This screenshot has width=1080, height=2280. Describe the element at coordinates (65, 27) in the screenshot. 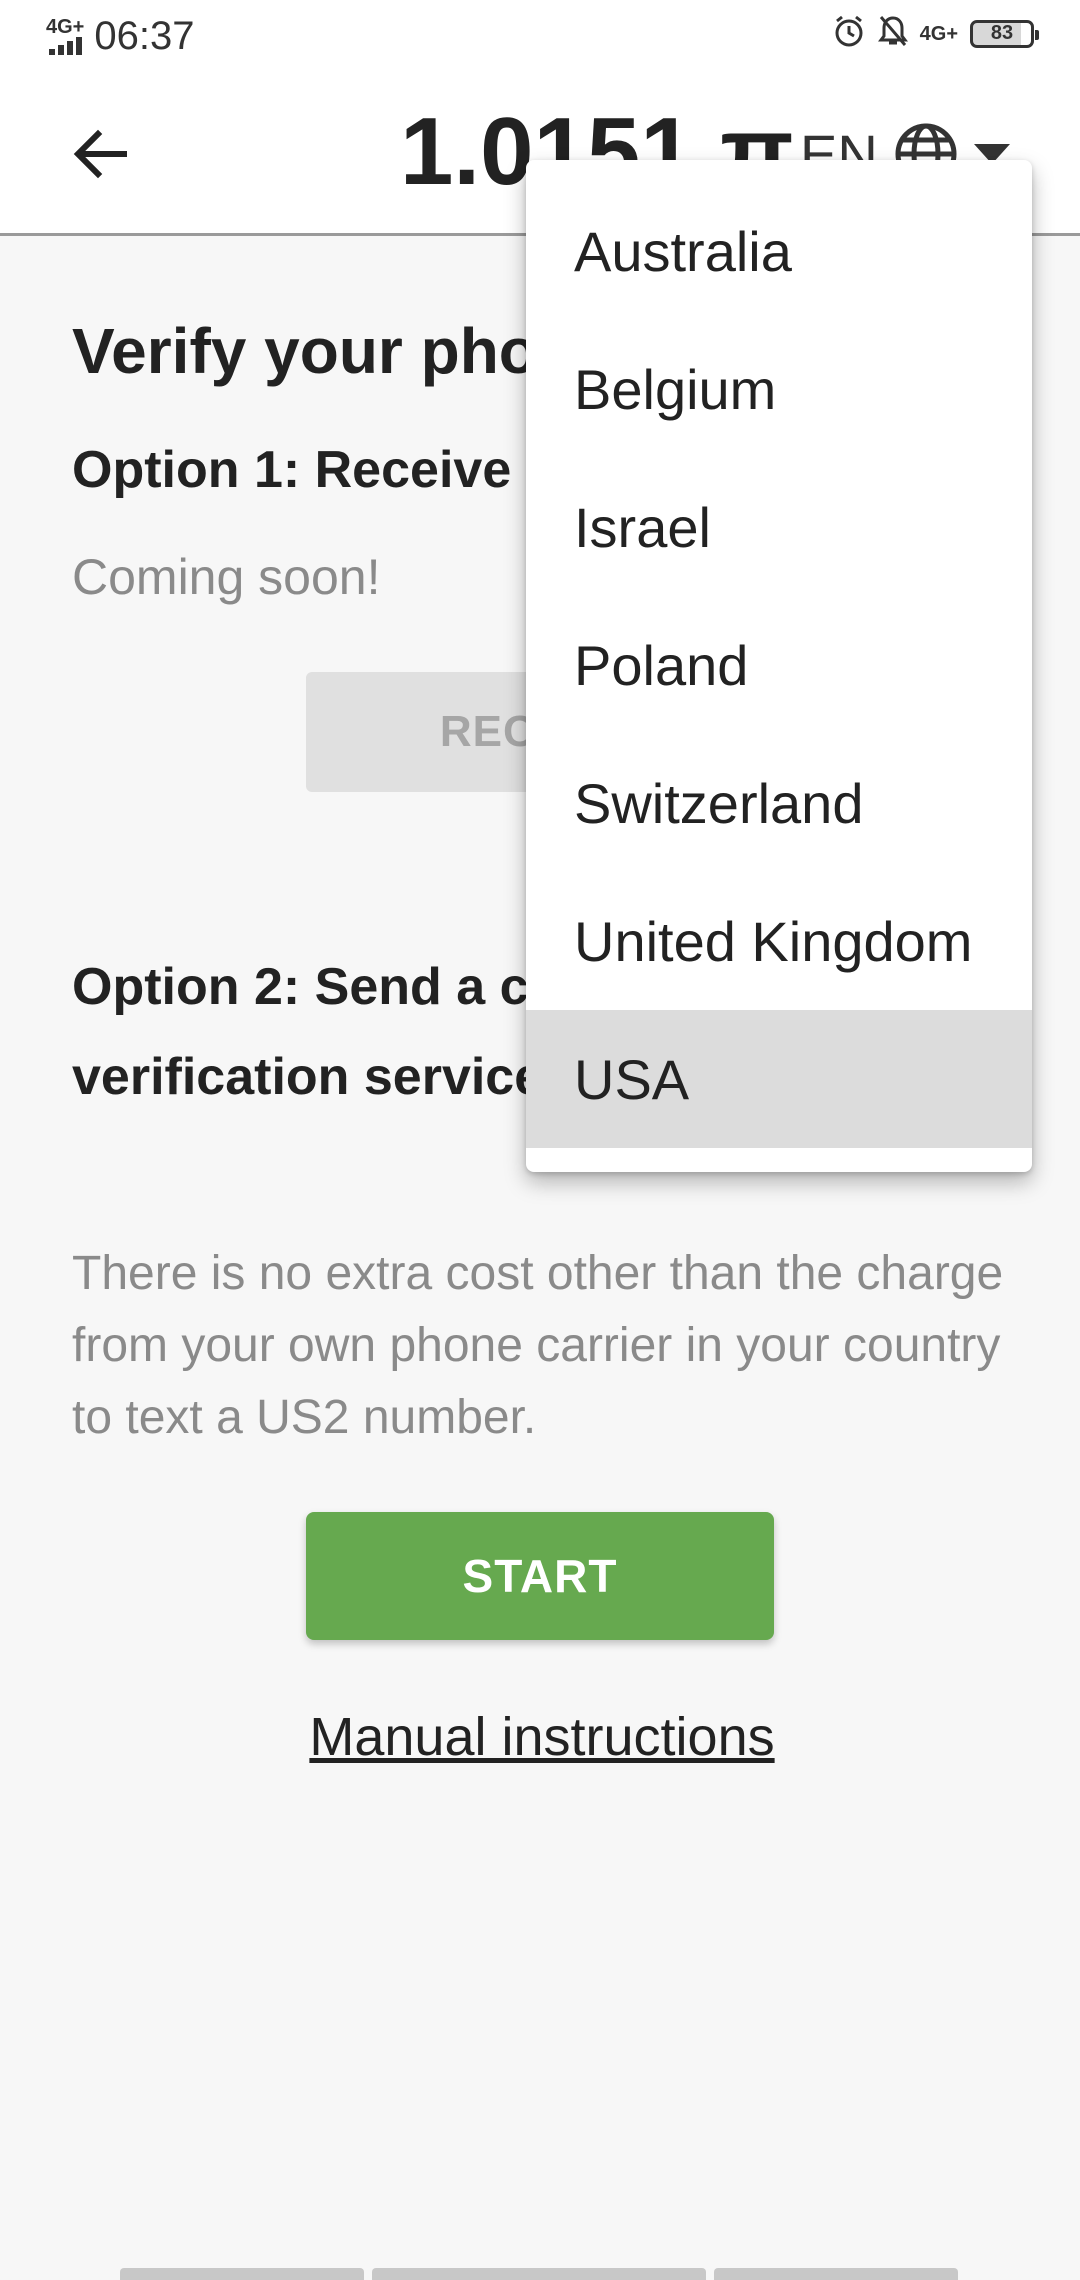

I see `network-type-left: 4G+` at that location.